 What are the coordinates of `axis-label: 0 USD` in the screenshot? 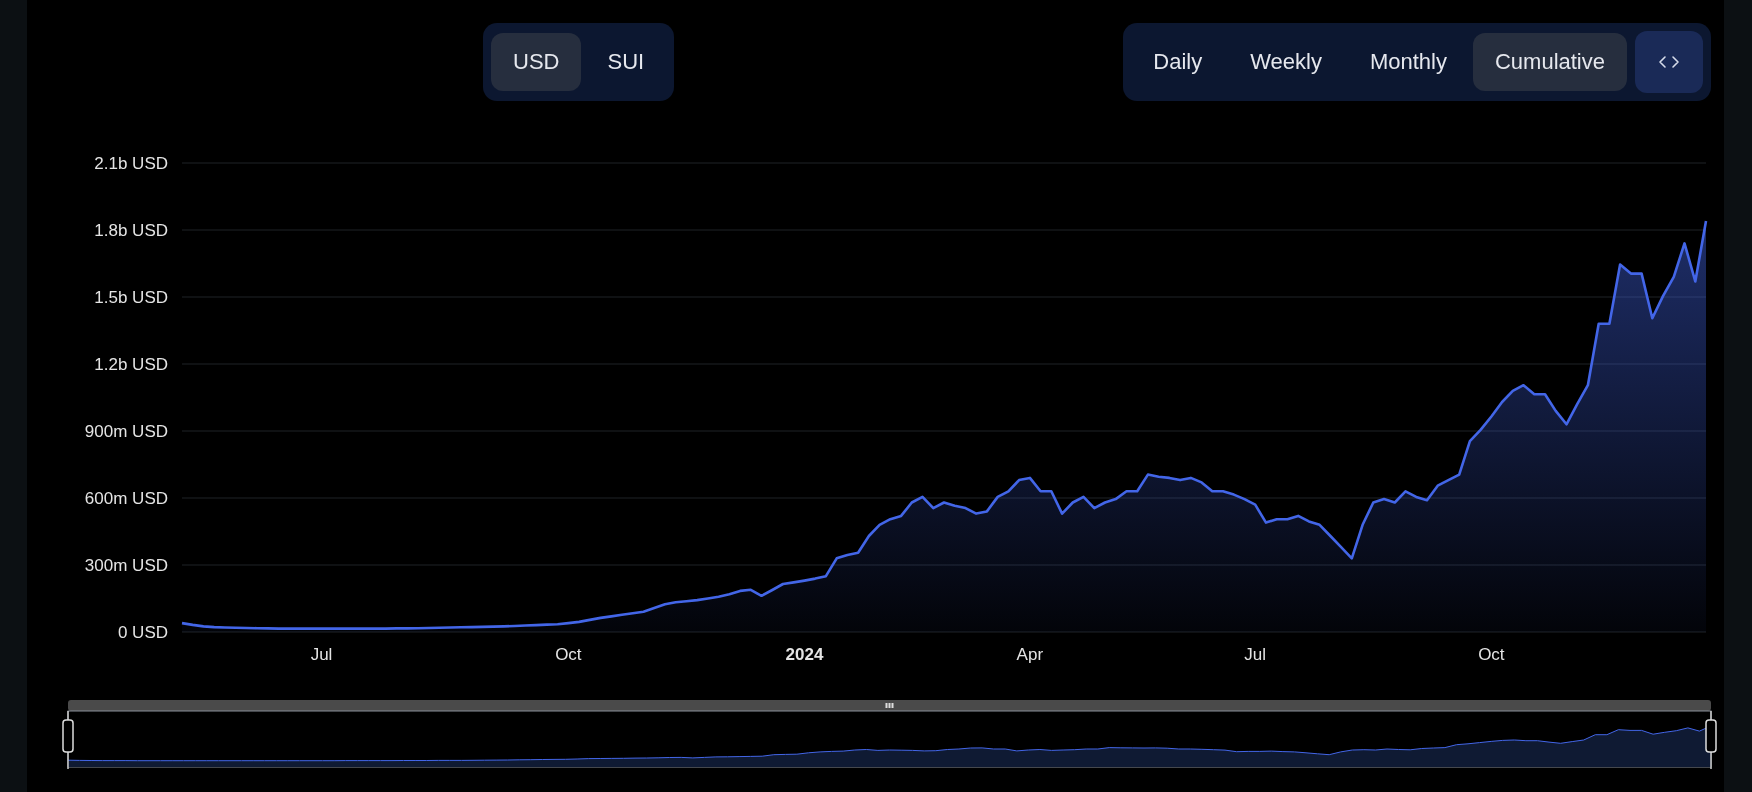 It's located at (142, 632).